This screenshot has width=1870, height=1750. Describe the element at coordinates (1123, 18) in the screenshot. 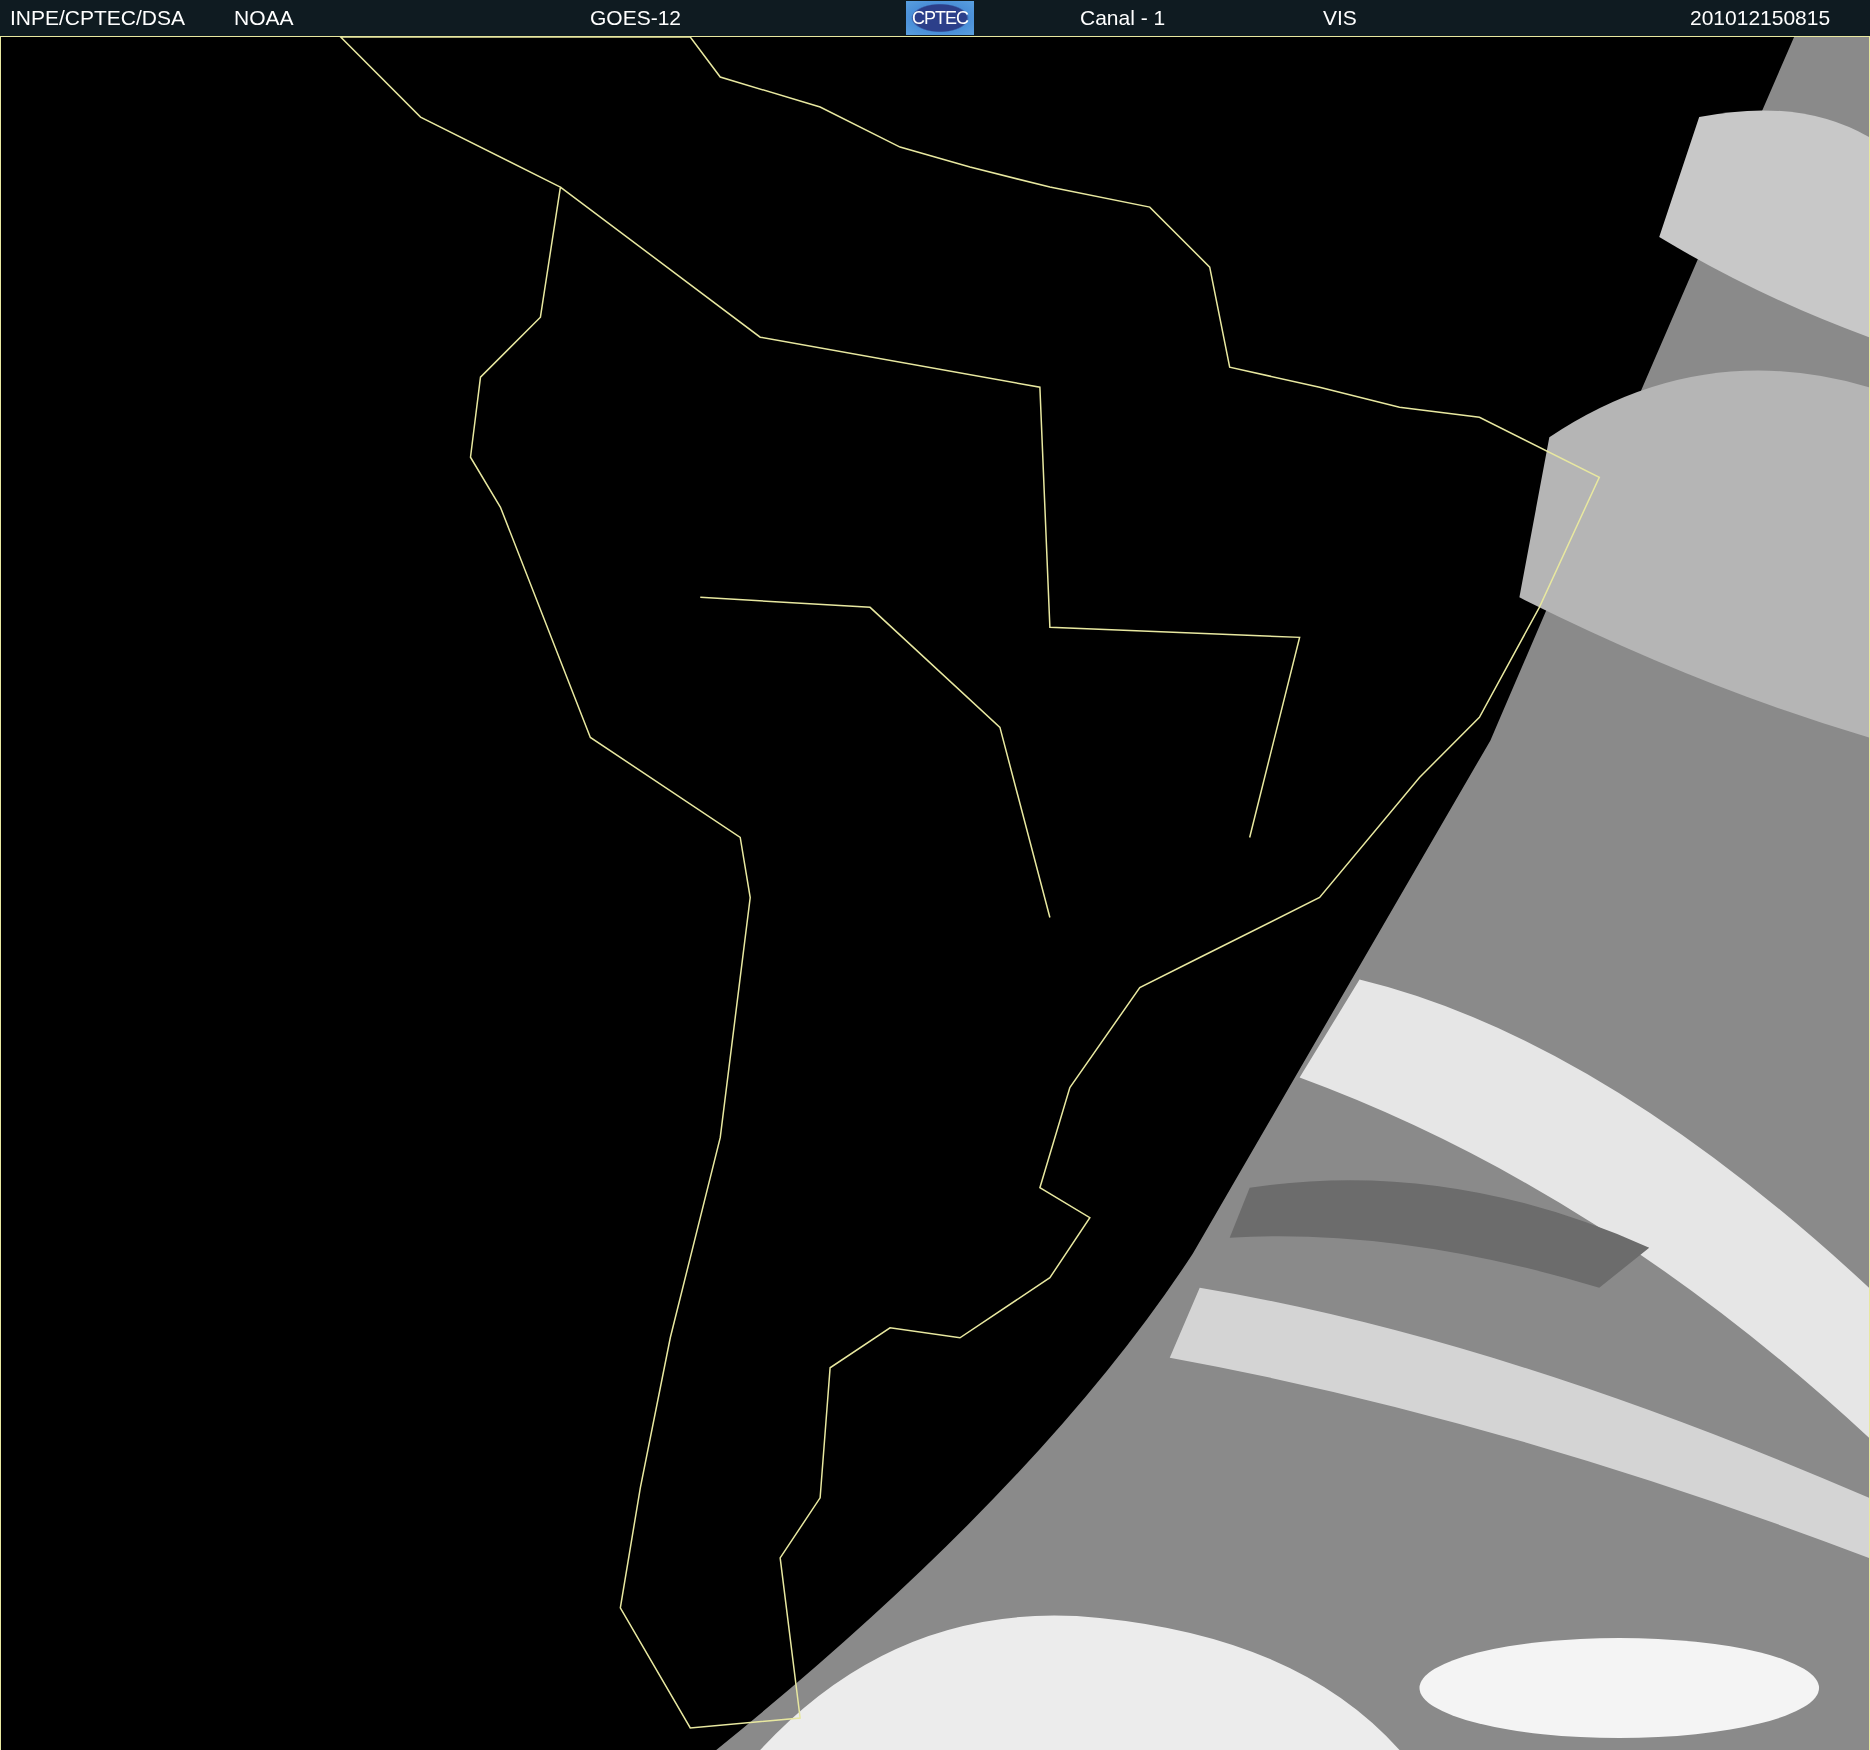

I see `header-label: Canal - 1` at that location.